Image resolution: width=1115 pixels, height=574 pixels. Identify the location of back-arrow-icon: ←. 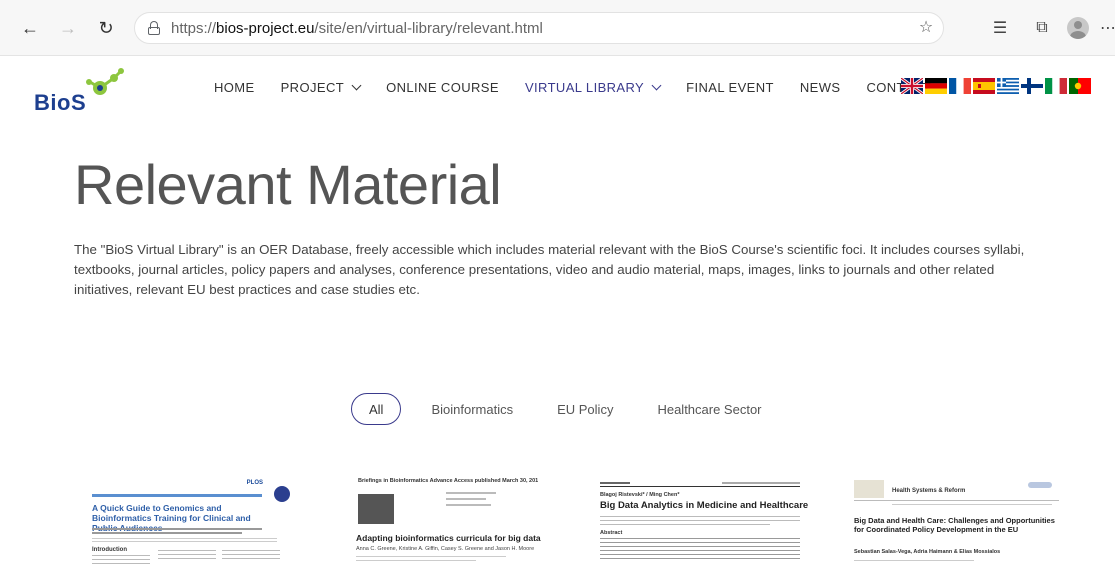
(30, 28).